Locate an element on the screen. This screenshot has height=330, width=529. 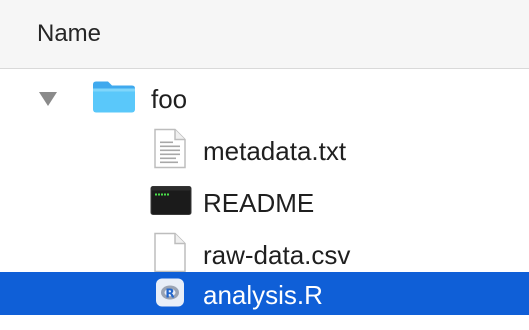
item-name: README is located at coordinates (259, 202).